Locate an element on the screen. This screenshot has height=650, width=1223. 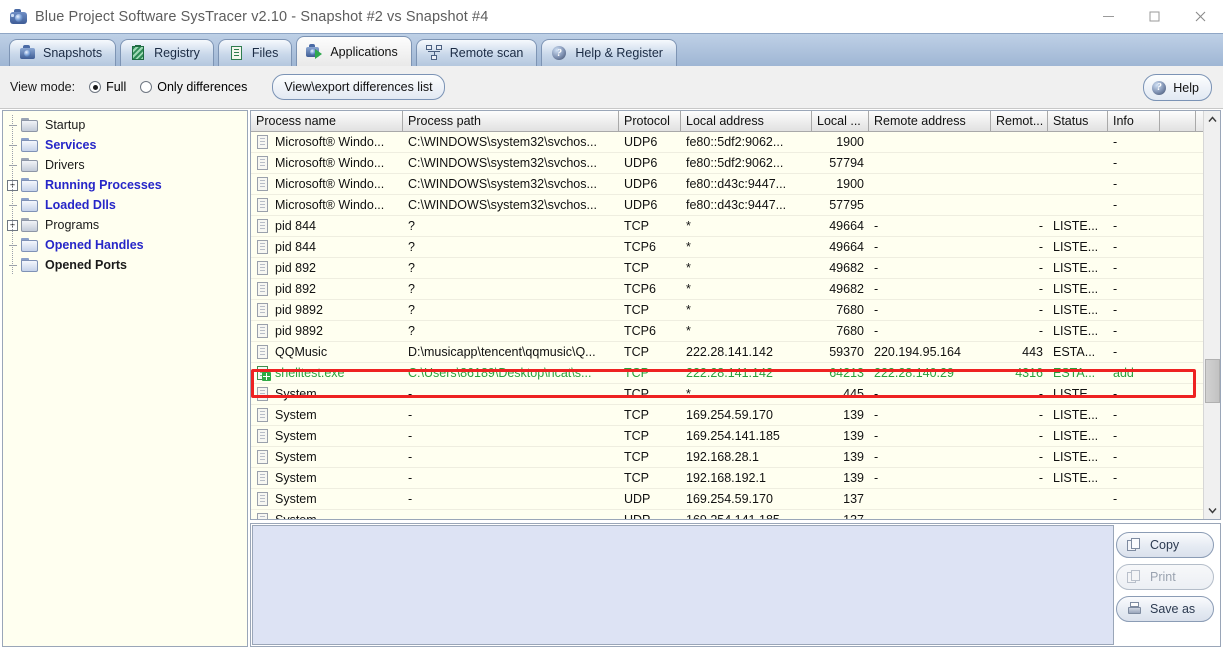
table-row: pid 844? TCP6 * 49664- - LISTE... - is located at coordinates (735, 247).